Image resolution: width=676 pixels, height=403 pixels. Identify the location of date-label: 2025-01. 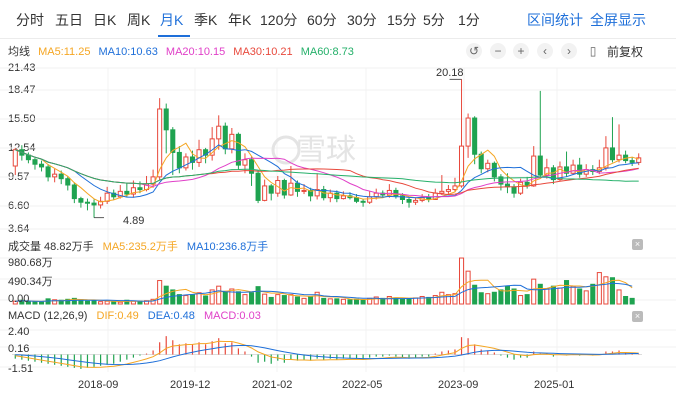
(554, 385).